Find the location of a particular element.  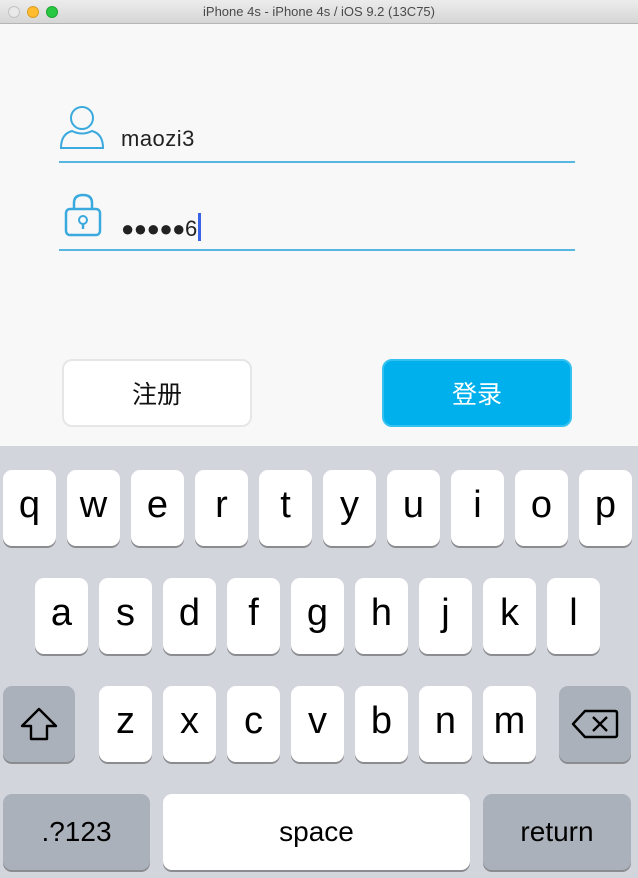

key-w: w is located at coordinates (93, 508).